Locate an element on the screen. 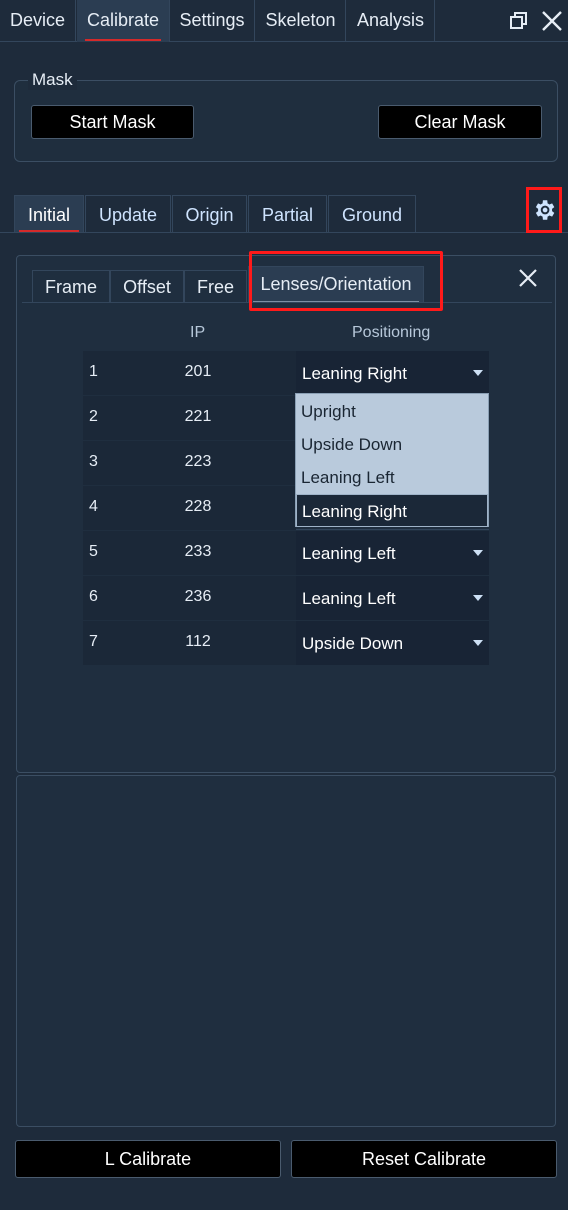 Image resolution: width=568 pixels, height=1210 pixels. positioning-select: Upside Down is located at coordinates (392, 643).